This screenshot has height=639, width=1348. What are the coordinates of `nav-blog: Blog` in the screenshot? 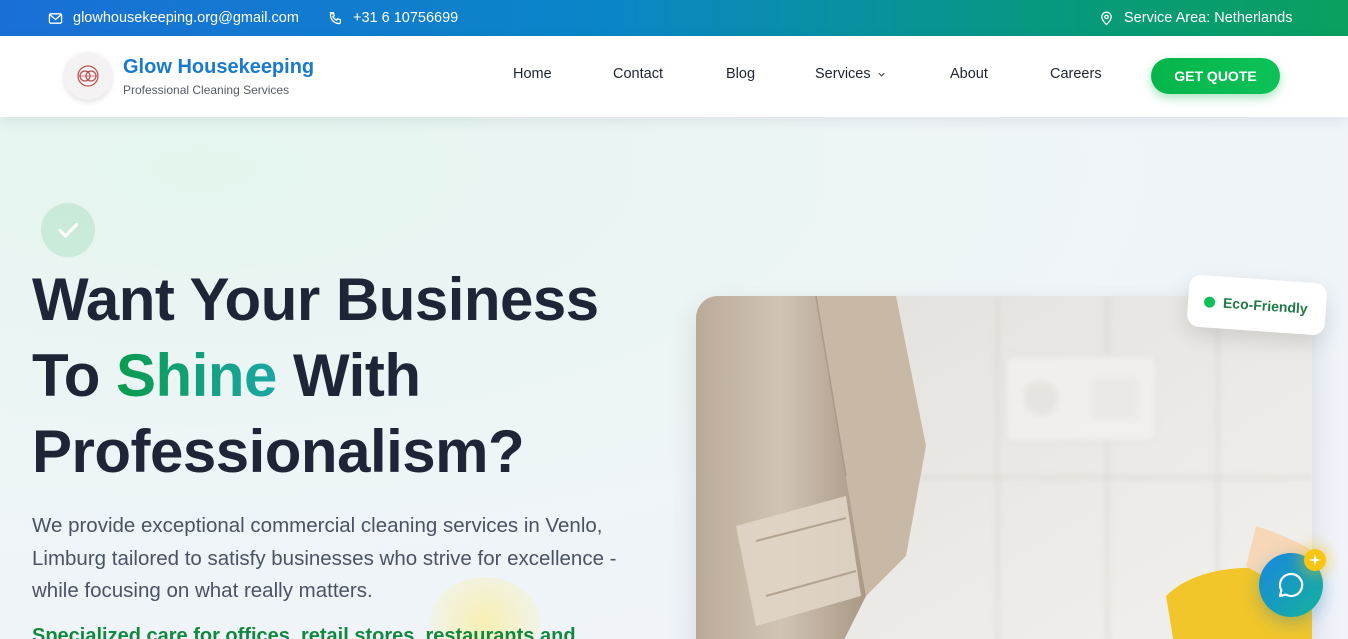 It's located at (740, 74).